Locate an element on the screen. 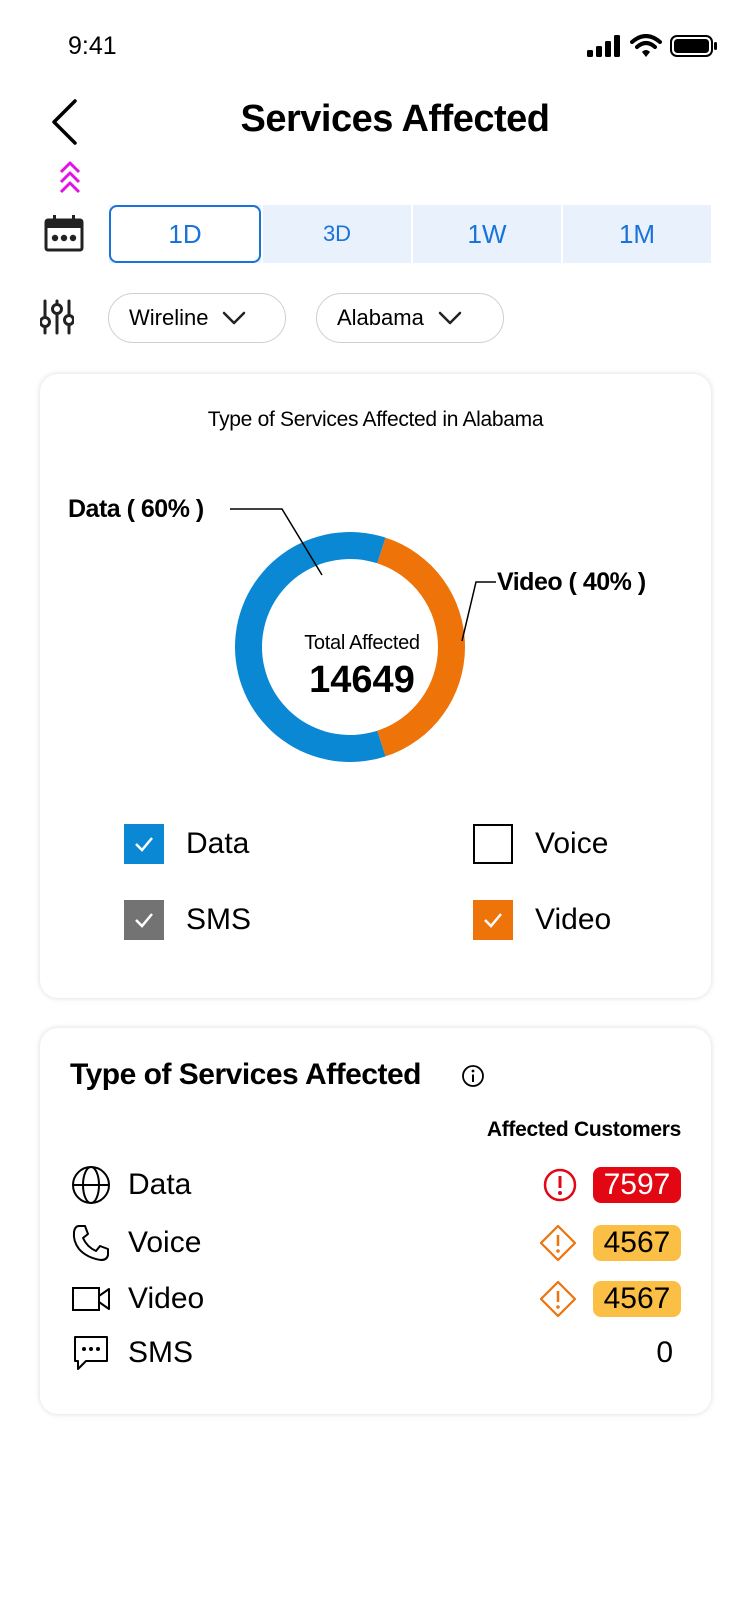 The width and height of the screenshot is (750, 1624). status-time: 9:41 is located at coordinates (92, 46).